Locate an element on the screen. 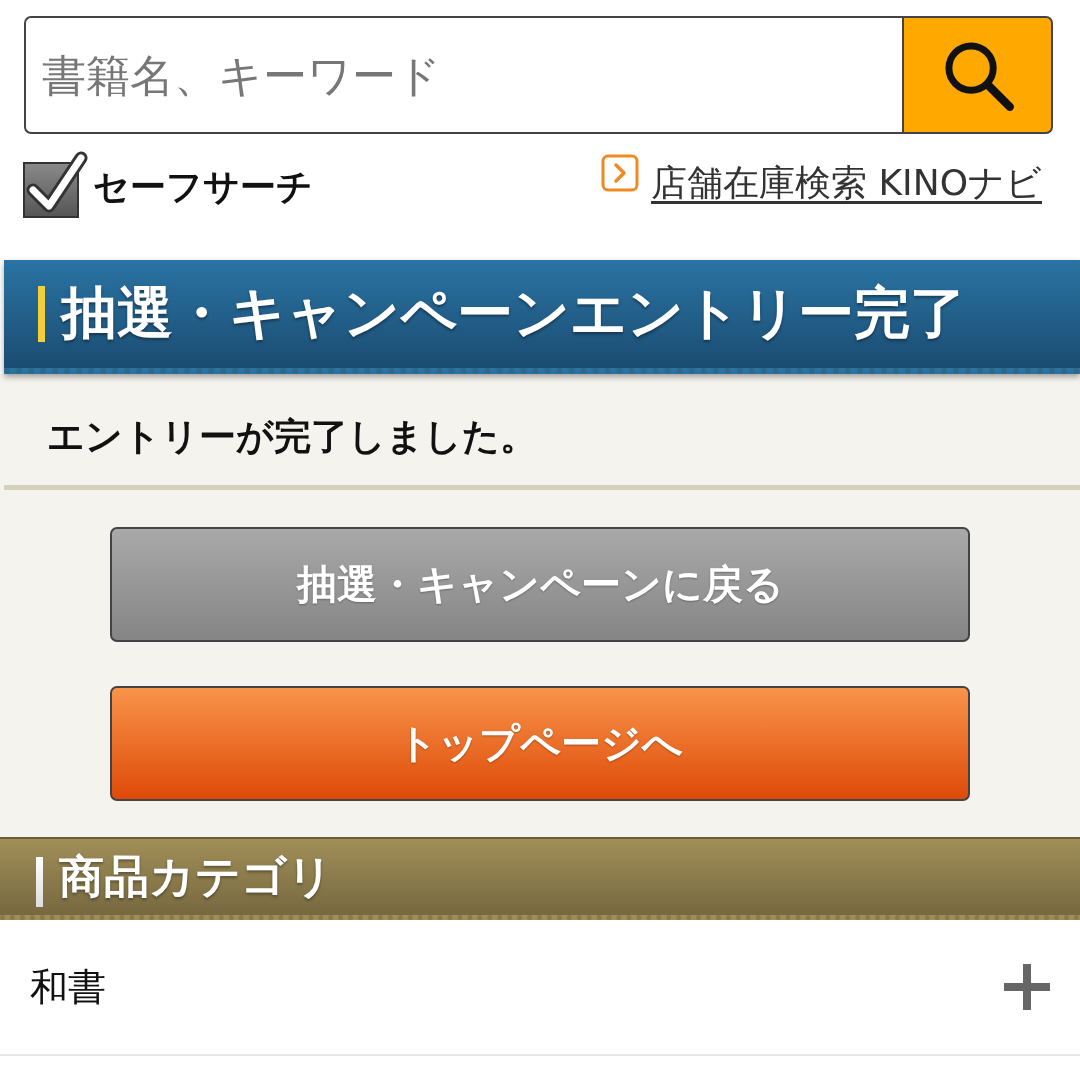 Image resolution: width=1080 pixels, height=1080 pixels. completion-message: エントリーが完了しました。 is located at coordinates (292, 437).